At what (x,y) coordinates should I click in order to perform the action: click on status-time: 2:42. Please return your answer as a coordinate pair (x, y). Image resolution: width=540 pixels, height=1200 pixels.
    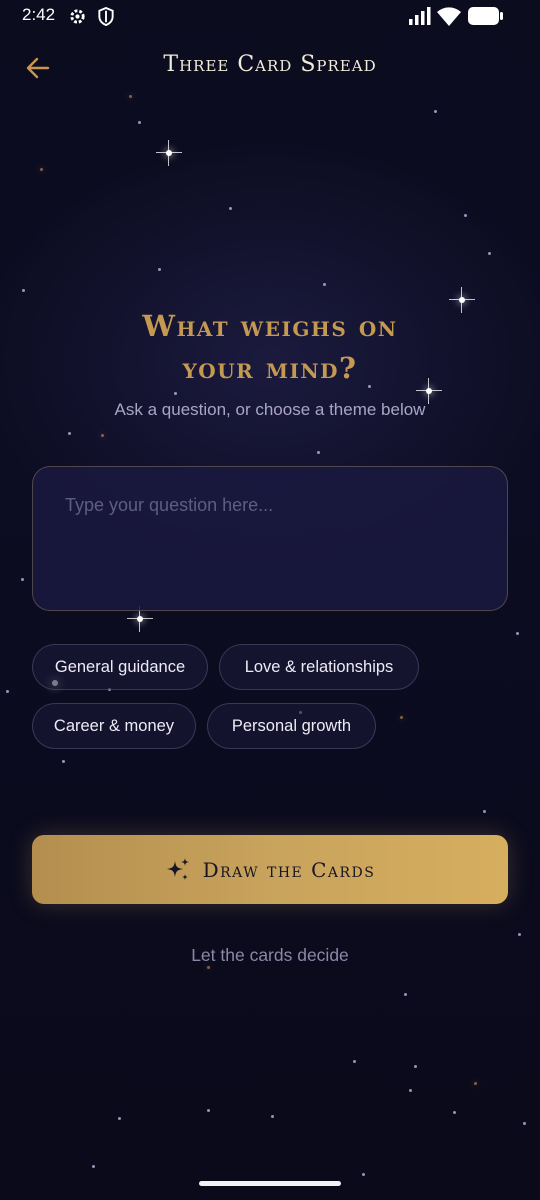
    Looking at the image, I should click on (39, 14).